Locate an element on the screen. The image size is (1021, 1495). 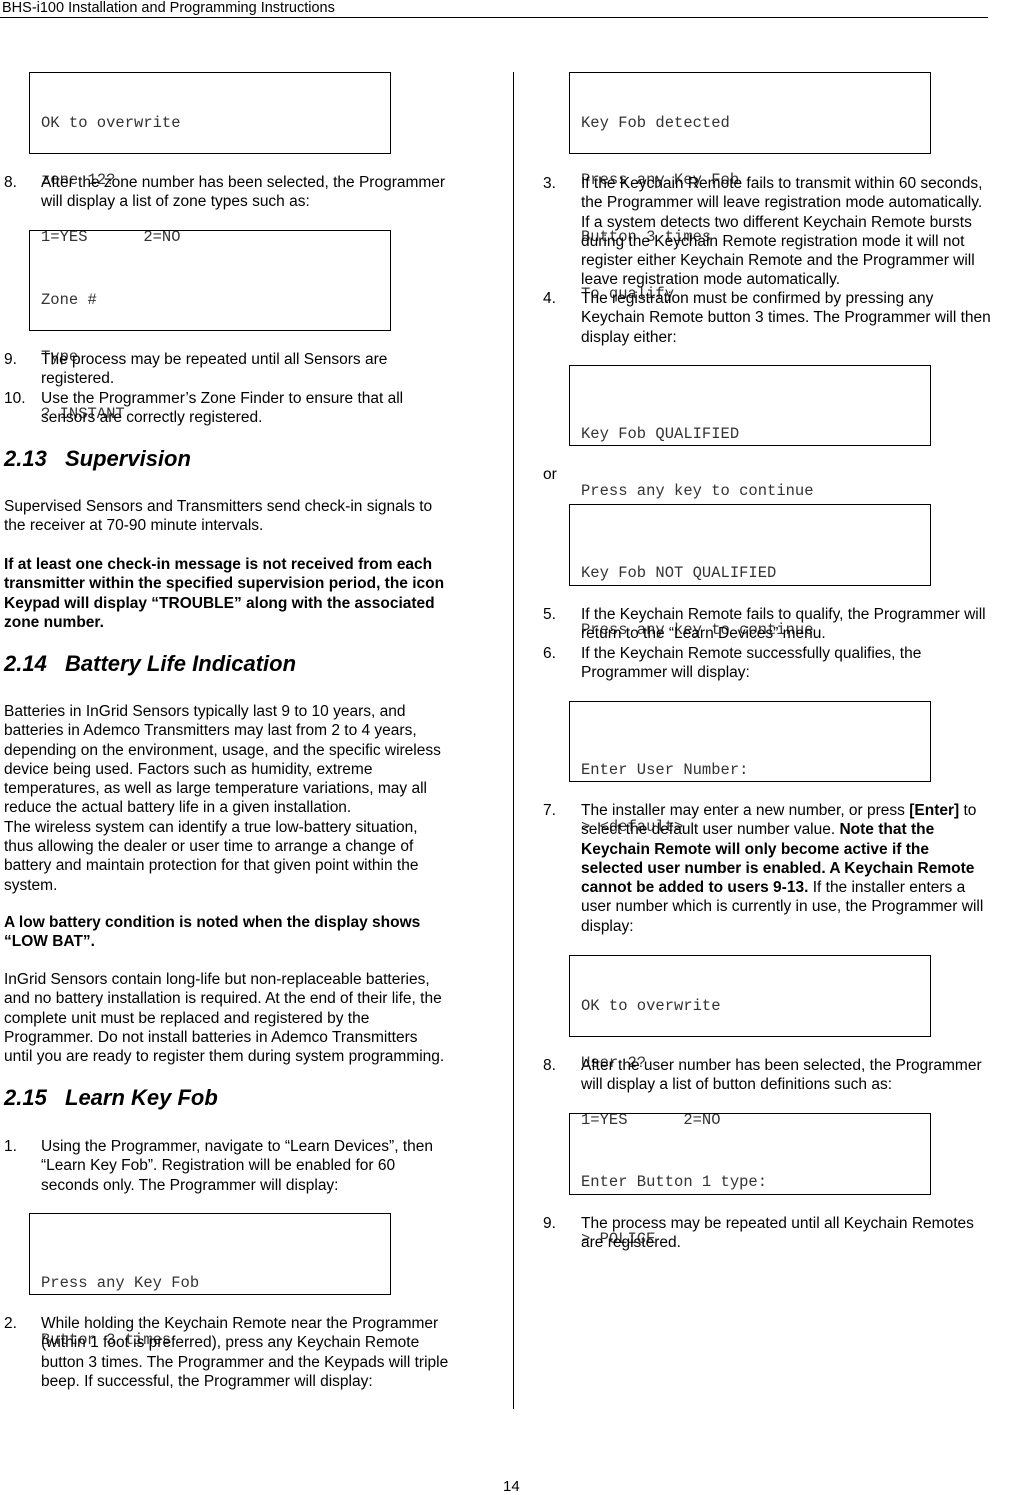
step-number: 6. is located at coordinates (549, 653).